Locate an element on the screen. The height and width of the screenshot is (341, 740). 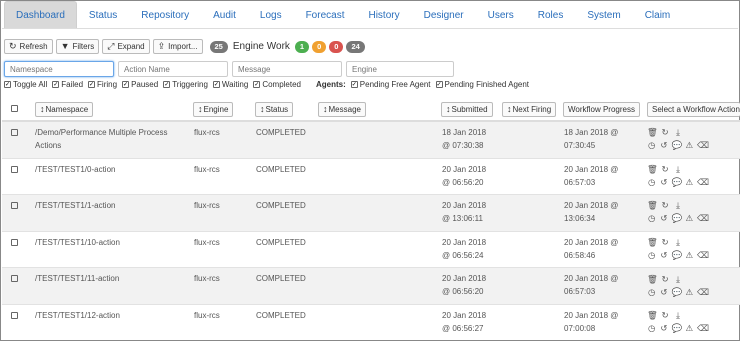
status-column-sort: ↕ Status is located at coordinates (274, 109).